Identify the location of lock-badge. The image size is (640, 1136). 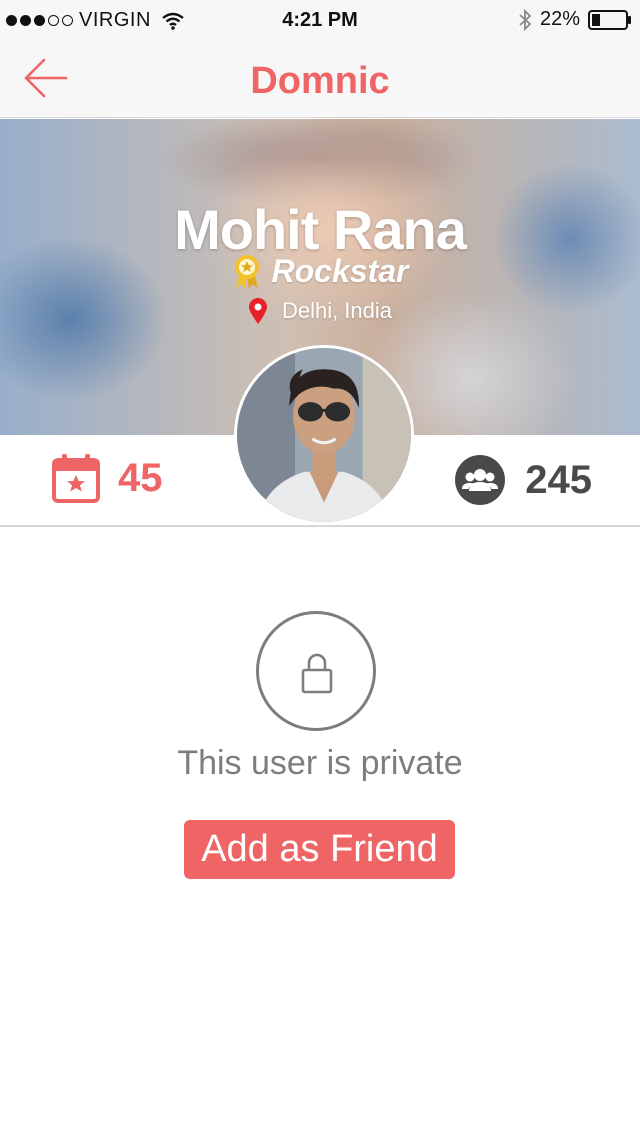
(316, 671).